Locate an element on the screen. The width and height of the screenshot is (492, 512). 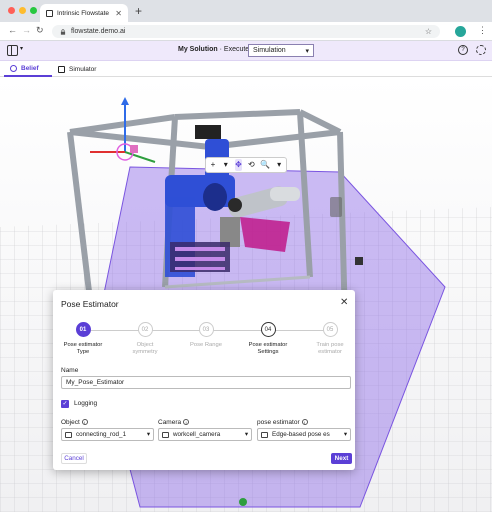
step-label-line2: Settings is located at coordinates (268, 352).